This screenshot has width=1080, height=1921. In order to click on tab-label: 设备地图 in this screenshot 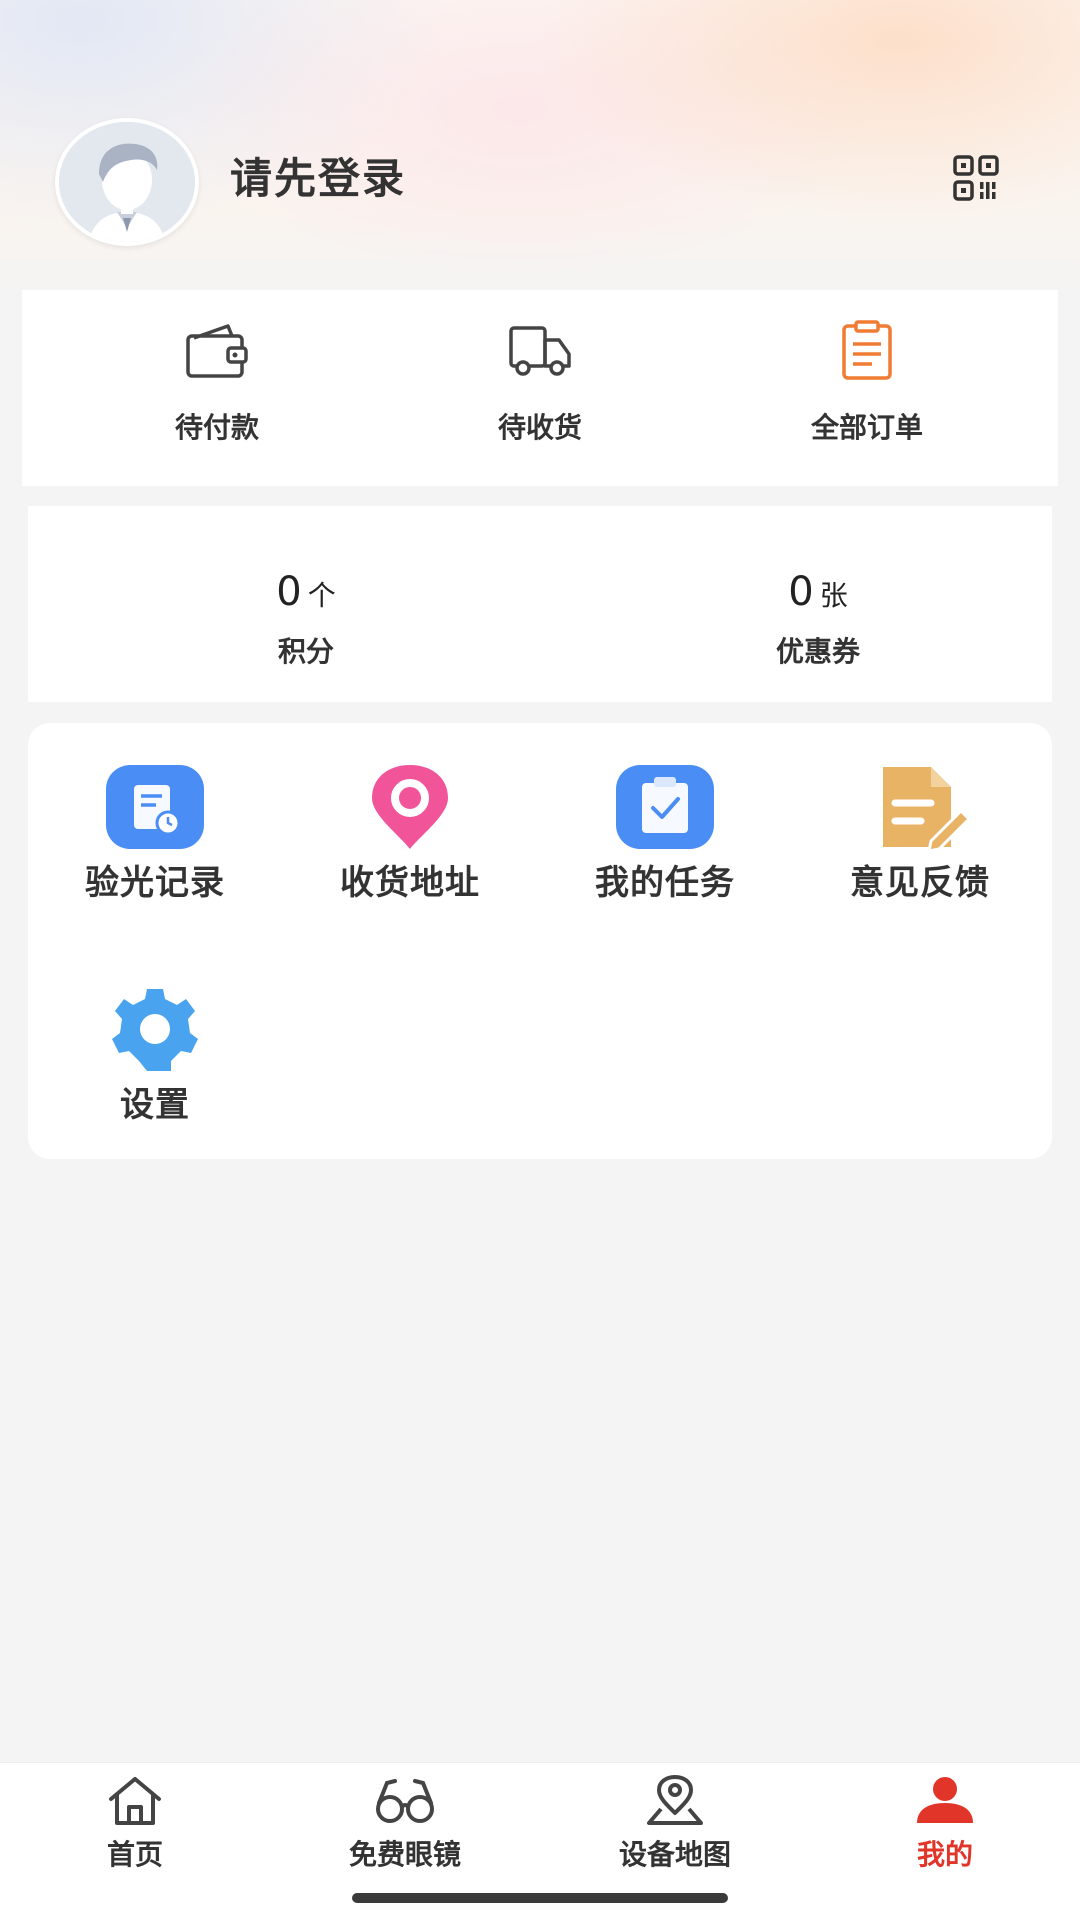, I will do `click(674, 1854)`.